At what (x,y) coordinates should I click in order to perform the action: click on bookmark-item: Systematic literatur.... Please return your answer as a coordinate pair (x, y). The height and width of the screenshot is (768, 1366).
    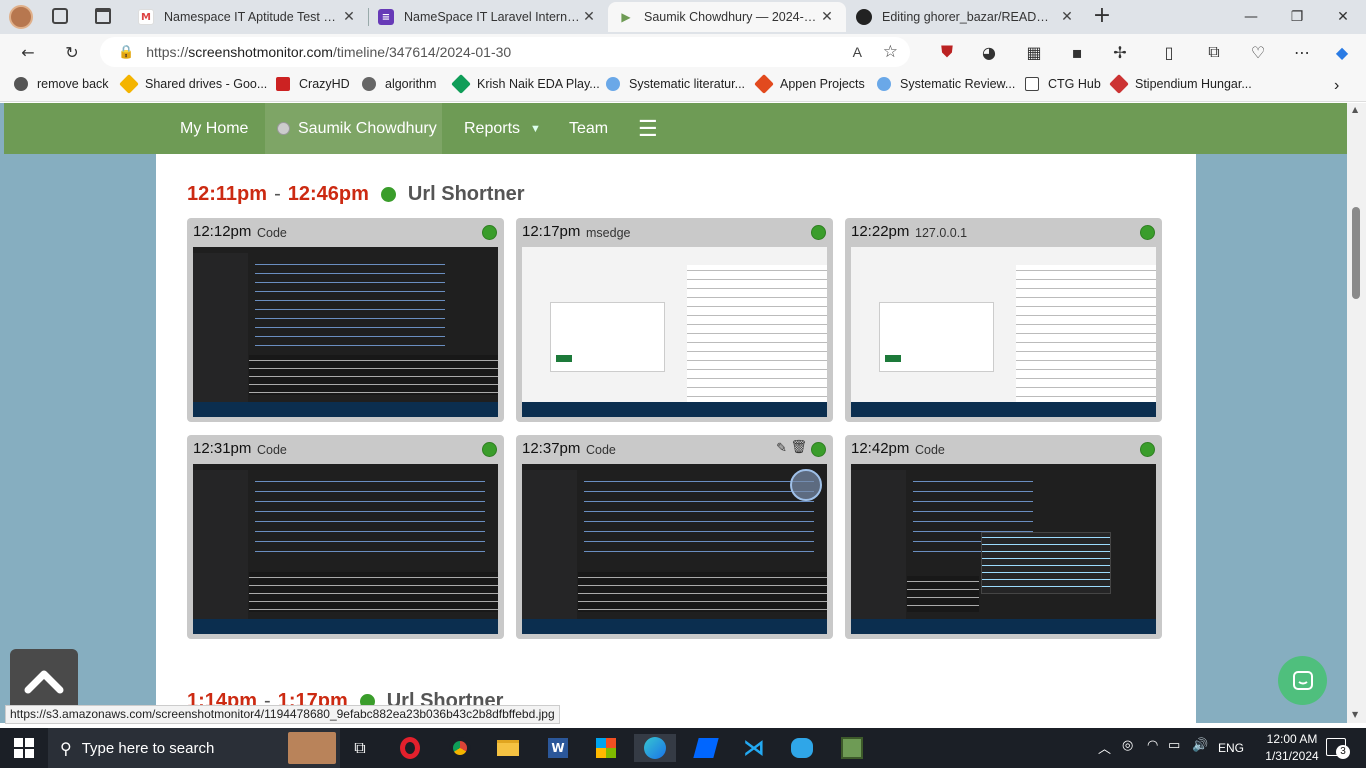
    Looking at the image, I should click on (675, 84).